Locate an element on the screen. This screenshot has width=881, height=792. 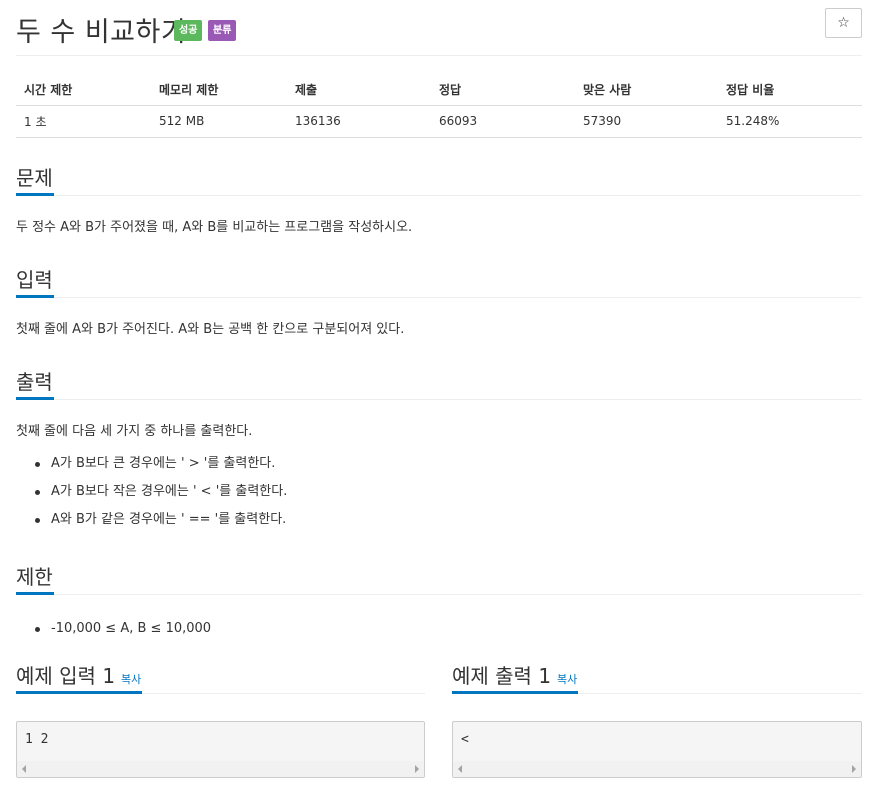
description-heading: 문제 is located at coordinates (439, 181).